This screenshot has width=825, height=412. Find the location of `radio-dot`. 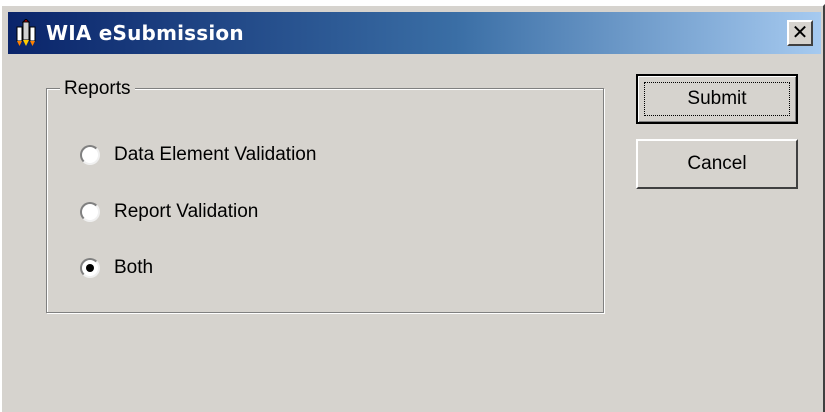

radio-dot is located at coordinates (90, 268).